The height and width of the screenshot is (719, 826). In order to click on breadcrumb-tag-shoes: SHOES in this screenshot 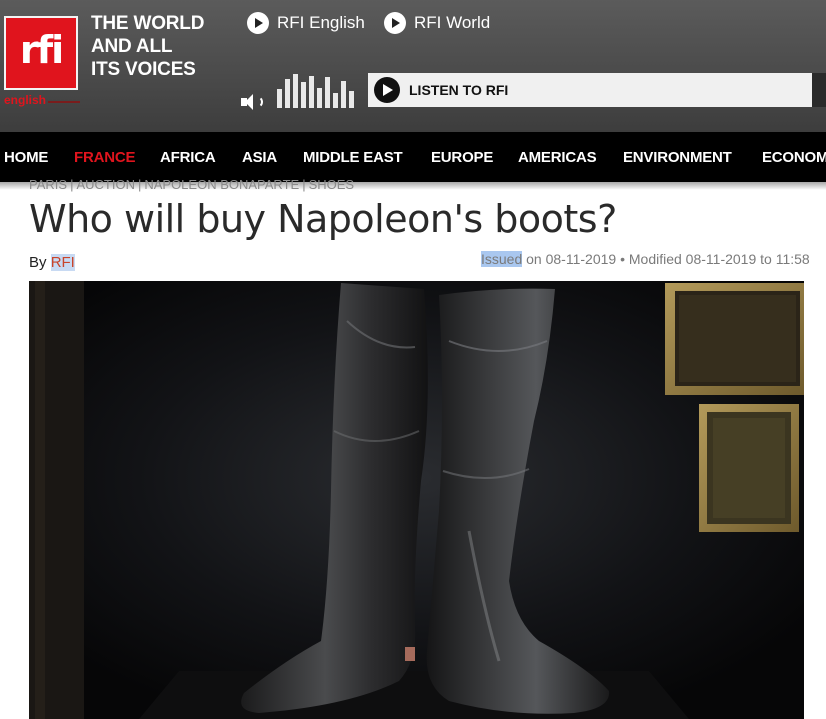, I will do `click(332, 184)`.